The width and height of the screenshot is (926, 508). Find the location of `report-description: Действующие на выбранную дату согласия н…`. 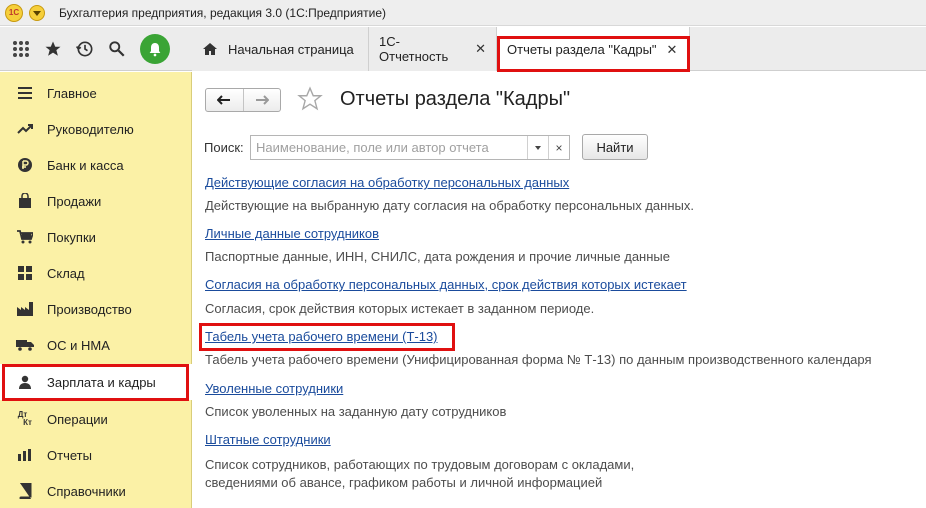

report-description: Действующие на выбранную дату согласия н… is located at coordinates (449, 205).